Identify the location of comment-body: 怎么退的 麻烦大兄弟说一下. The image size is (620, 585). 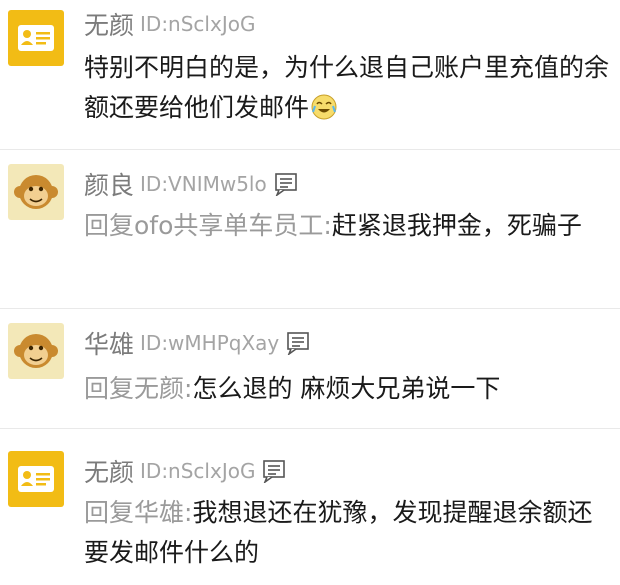
(346, 388).